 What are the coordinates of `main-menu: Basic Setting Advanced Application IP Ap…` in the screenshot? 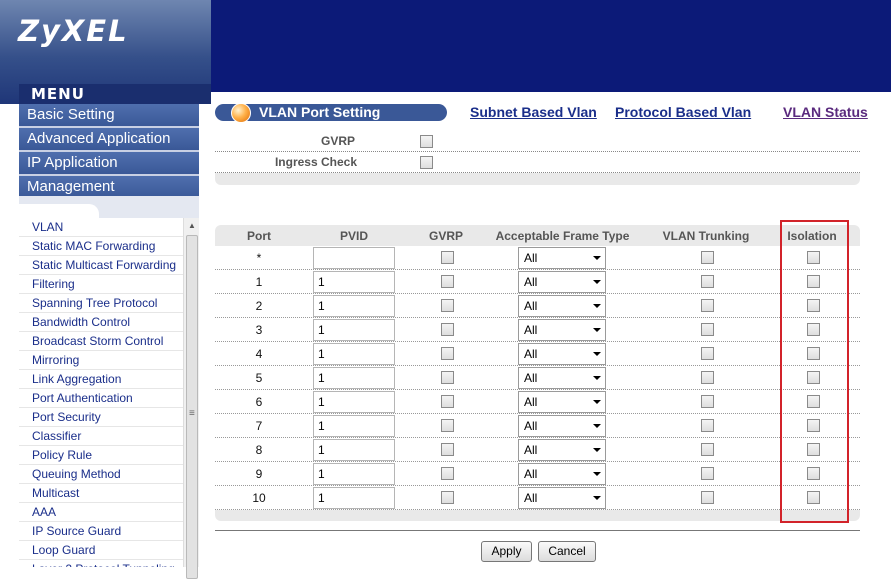 It's located at (109, 152).